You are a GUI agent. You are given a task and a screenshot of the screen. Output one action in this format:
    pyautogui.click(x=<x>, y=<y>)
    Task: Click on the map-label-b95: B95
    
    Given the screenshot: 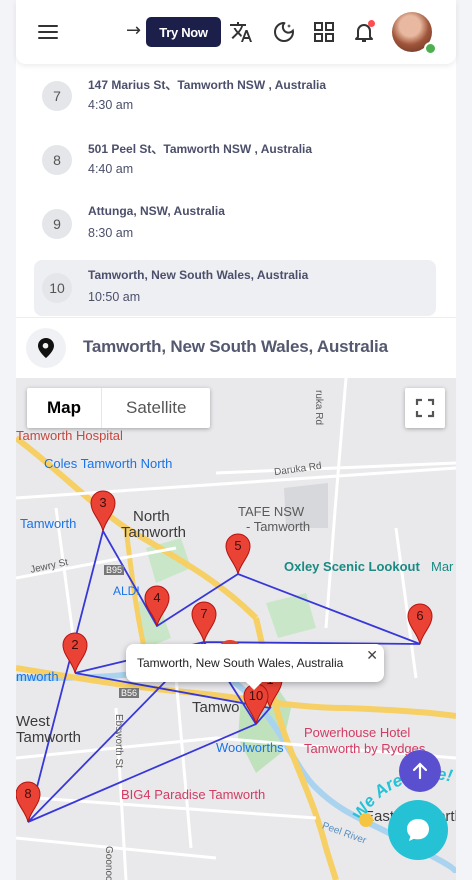 What is the action you would take?
    pyautogui.click(x=114, y=570)
    